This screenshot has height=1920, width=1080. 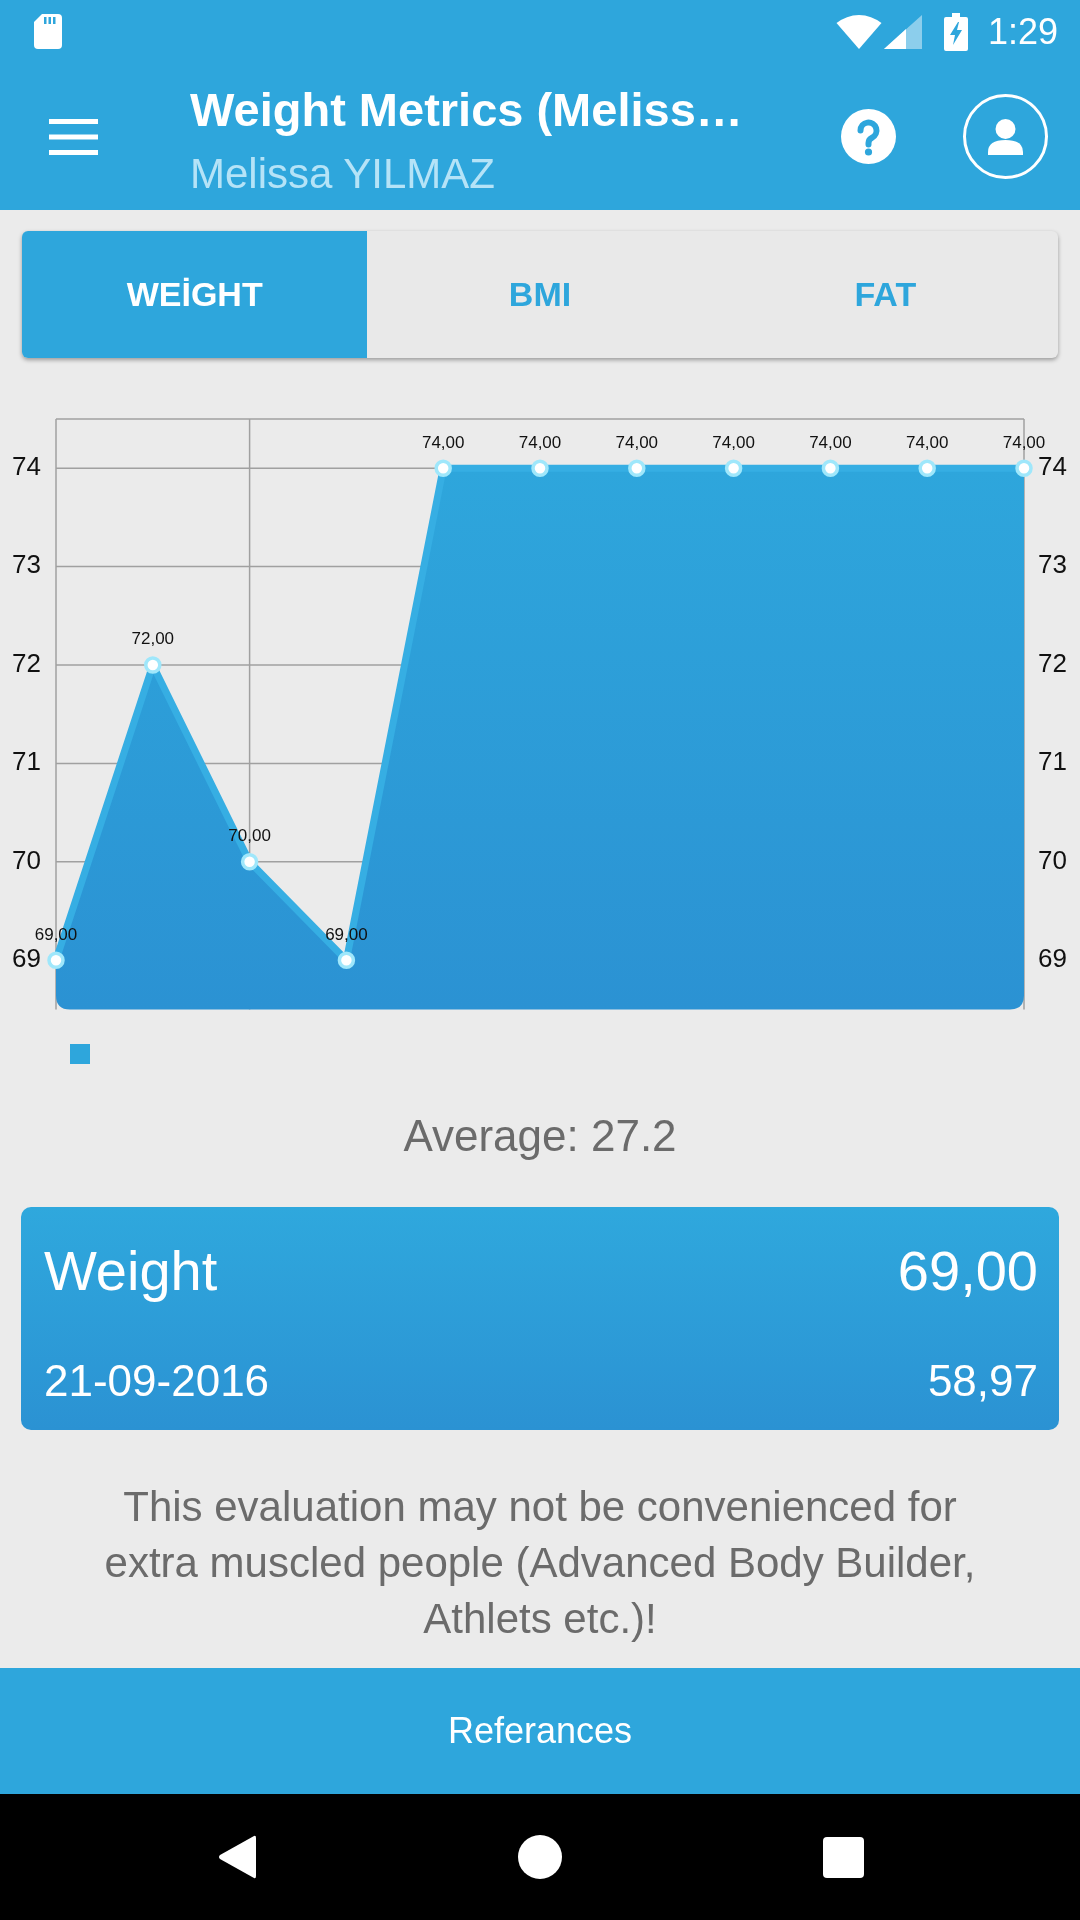 I want to click on data-label: 72,00, so click(x=153, y=639).